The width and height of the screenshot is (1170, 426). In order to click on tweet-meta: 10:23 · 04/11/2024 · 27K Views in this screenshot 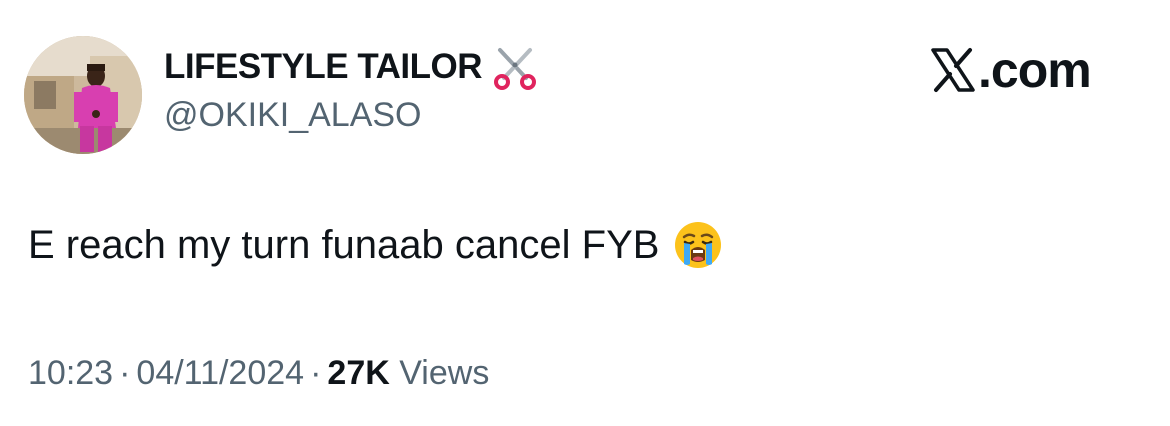, I will do `click(258, 373)`.